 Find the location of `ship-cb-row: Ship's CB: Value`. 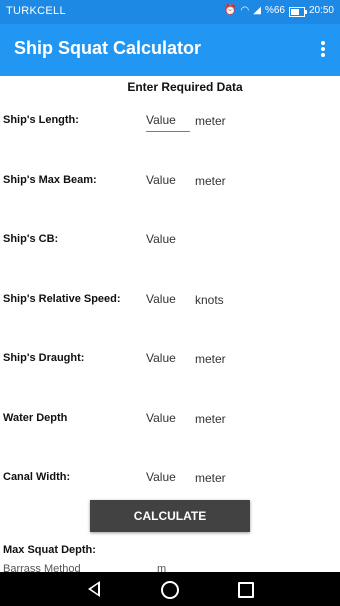

ship-cb-row: Ship's CB: Value is located at coordinates (170, 241).